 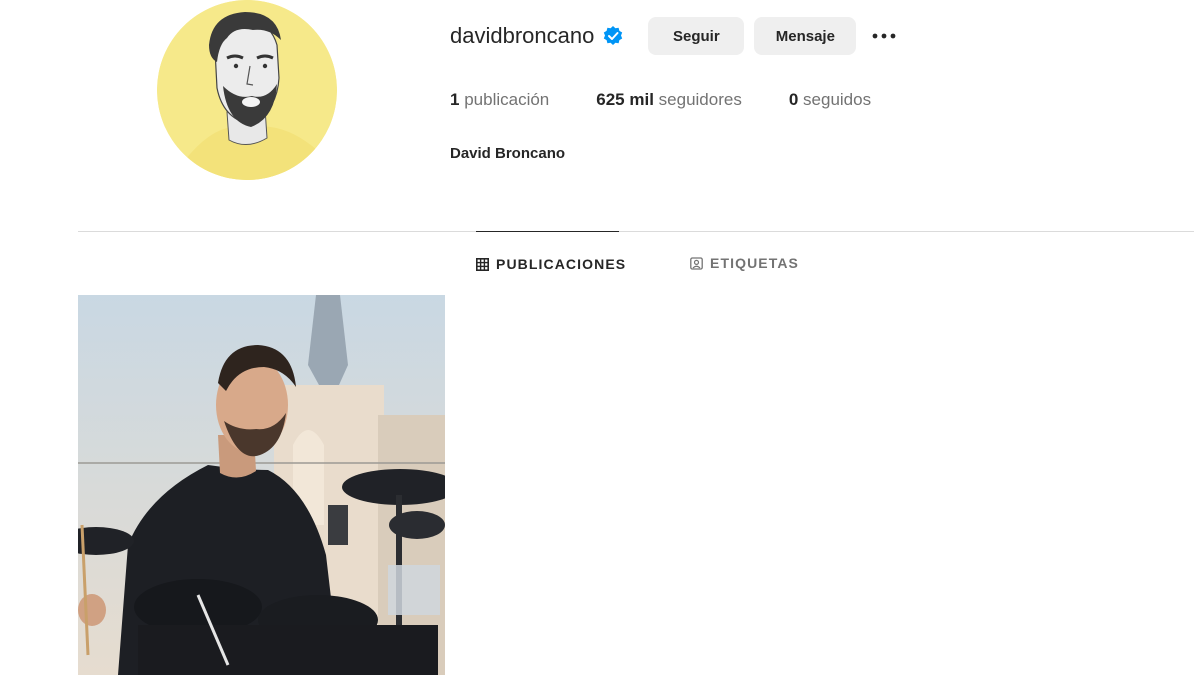 I want to click on avatar-illustration, so click(x=247, y=90).